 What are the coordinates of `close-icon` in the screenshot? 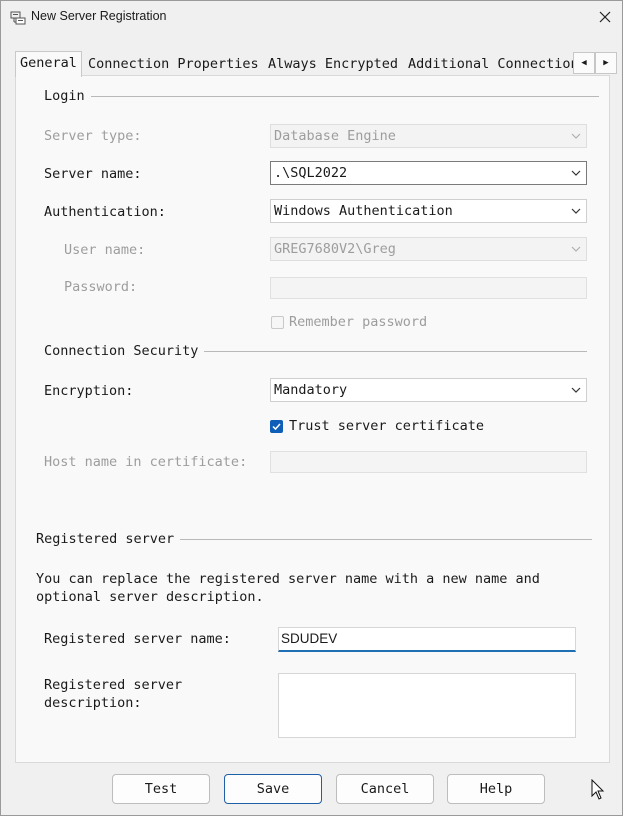 It's located at (605, 17).